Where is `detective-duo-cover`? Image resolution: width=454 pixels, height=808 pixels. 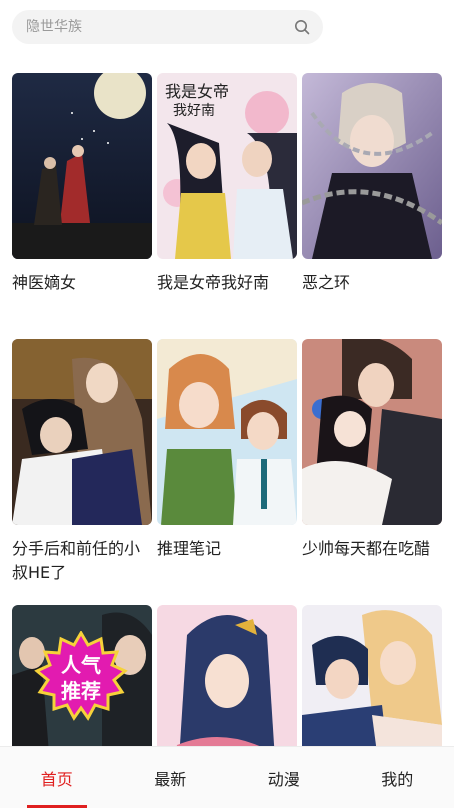
detective-duo-cover is located at coordinates (227, 432).